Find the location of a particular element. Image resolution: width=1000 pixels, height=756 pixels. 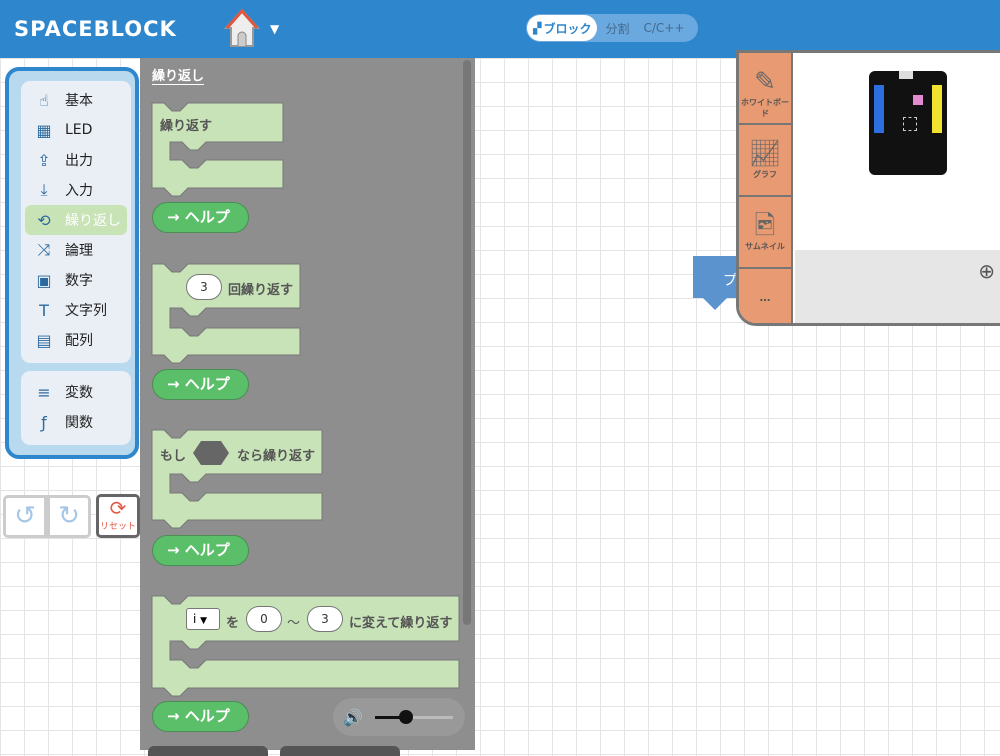

loop-icon: ⟲ is located at coordinates (44, 220).